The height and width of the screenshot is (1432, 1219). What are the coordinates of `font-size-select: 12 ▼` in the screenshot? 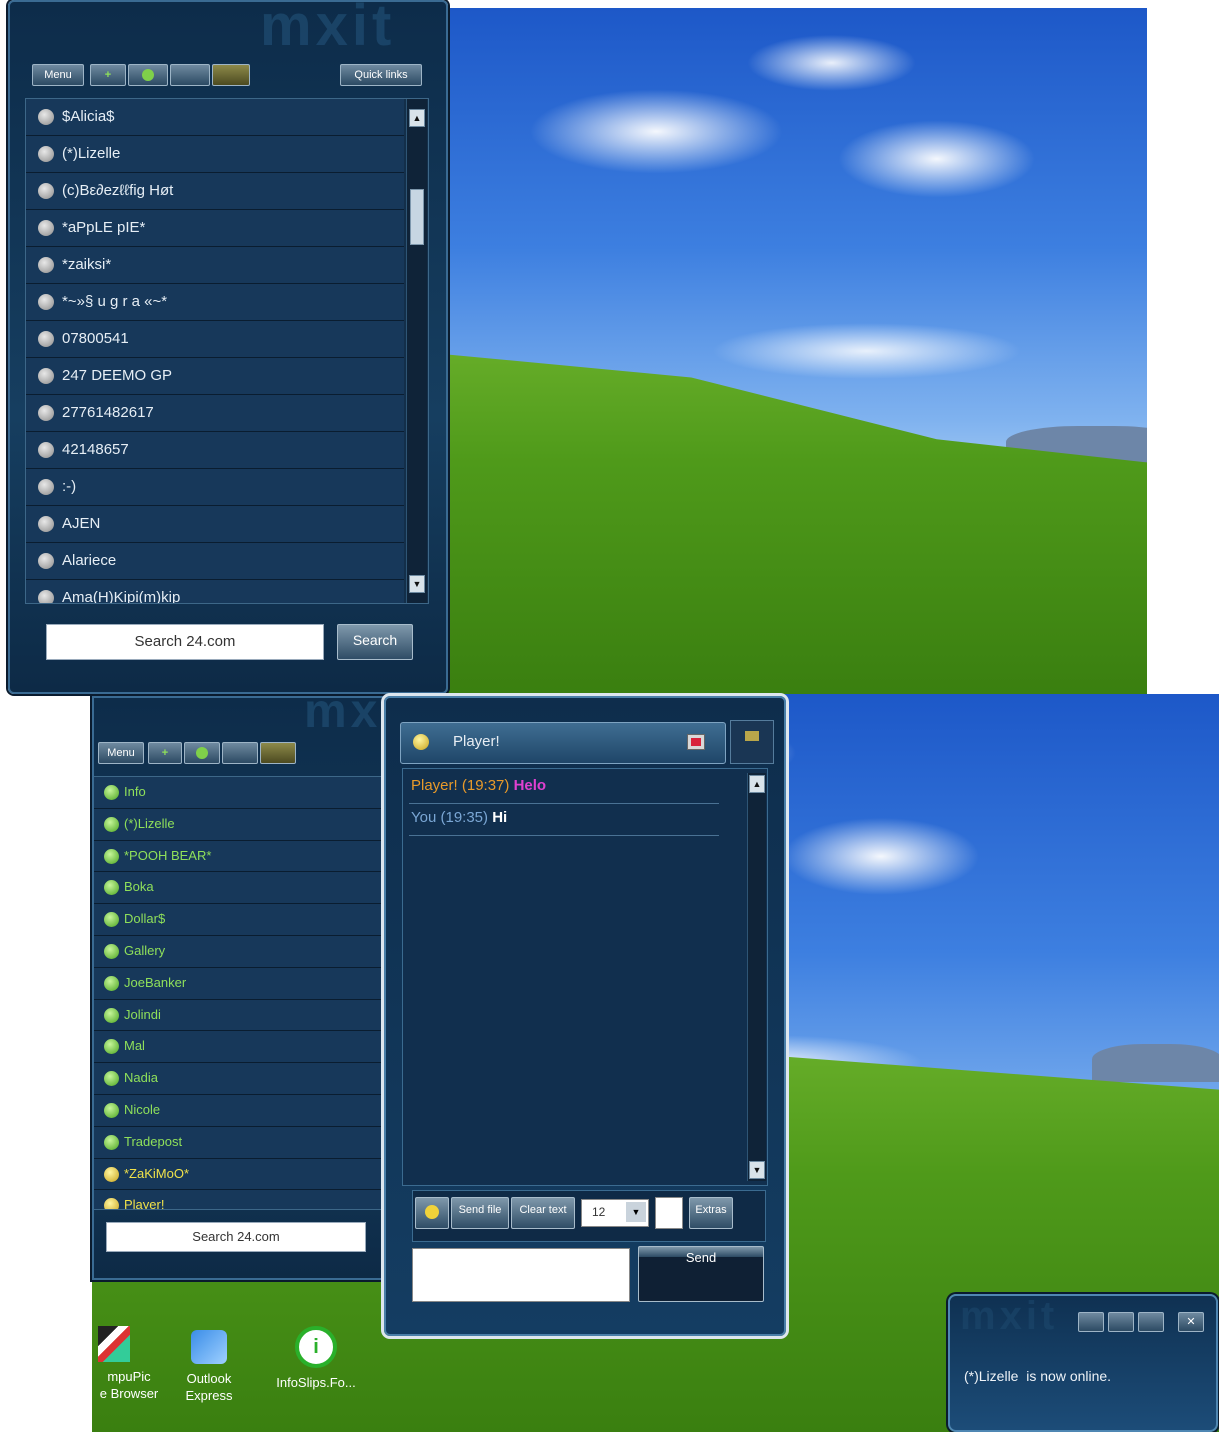 It's located at (615, 1213).